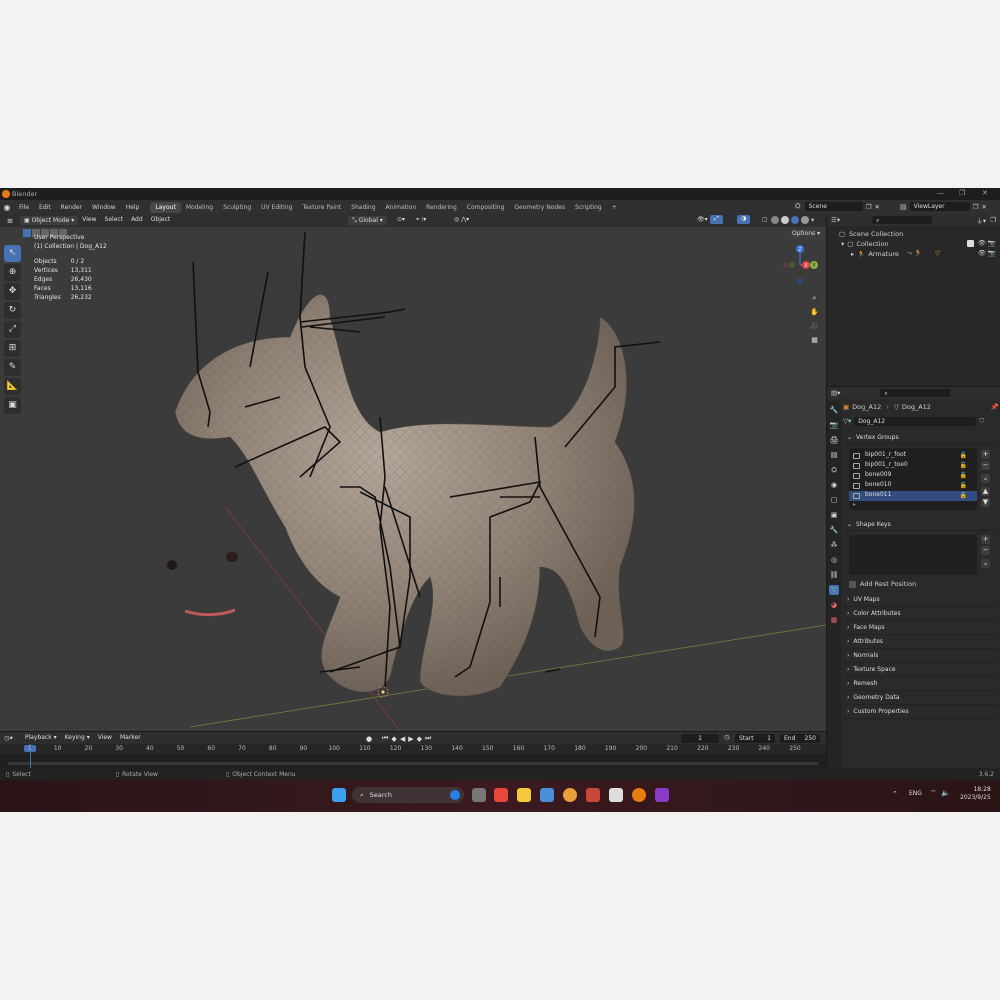 The width and height of the screenshot is (1000, 1000). I want to click on panel-normals: › Normals, so click(921, 656).